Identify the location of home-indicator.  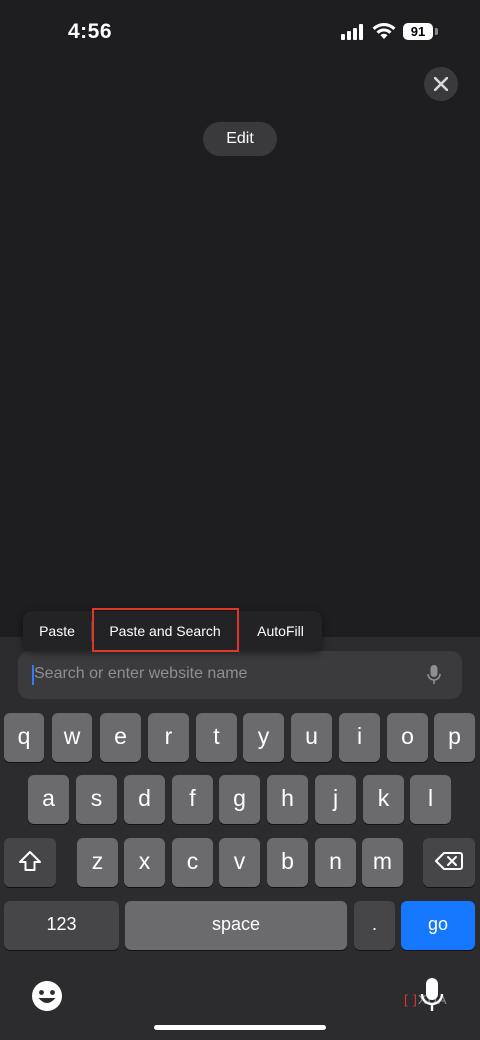
(240, 1027).